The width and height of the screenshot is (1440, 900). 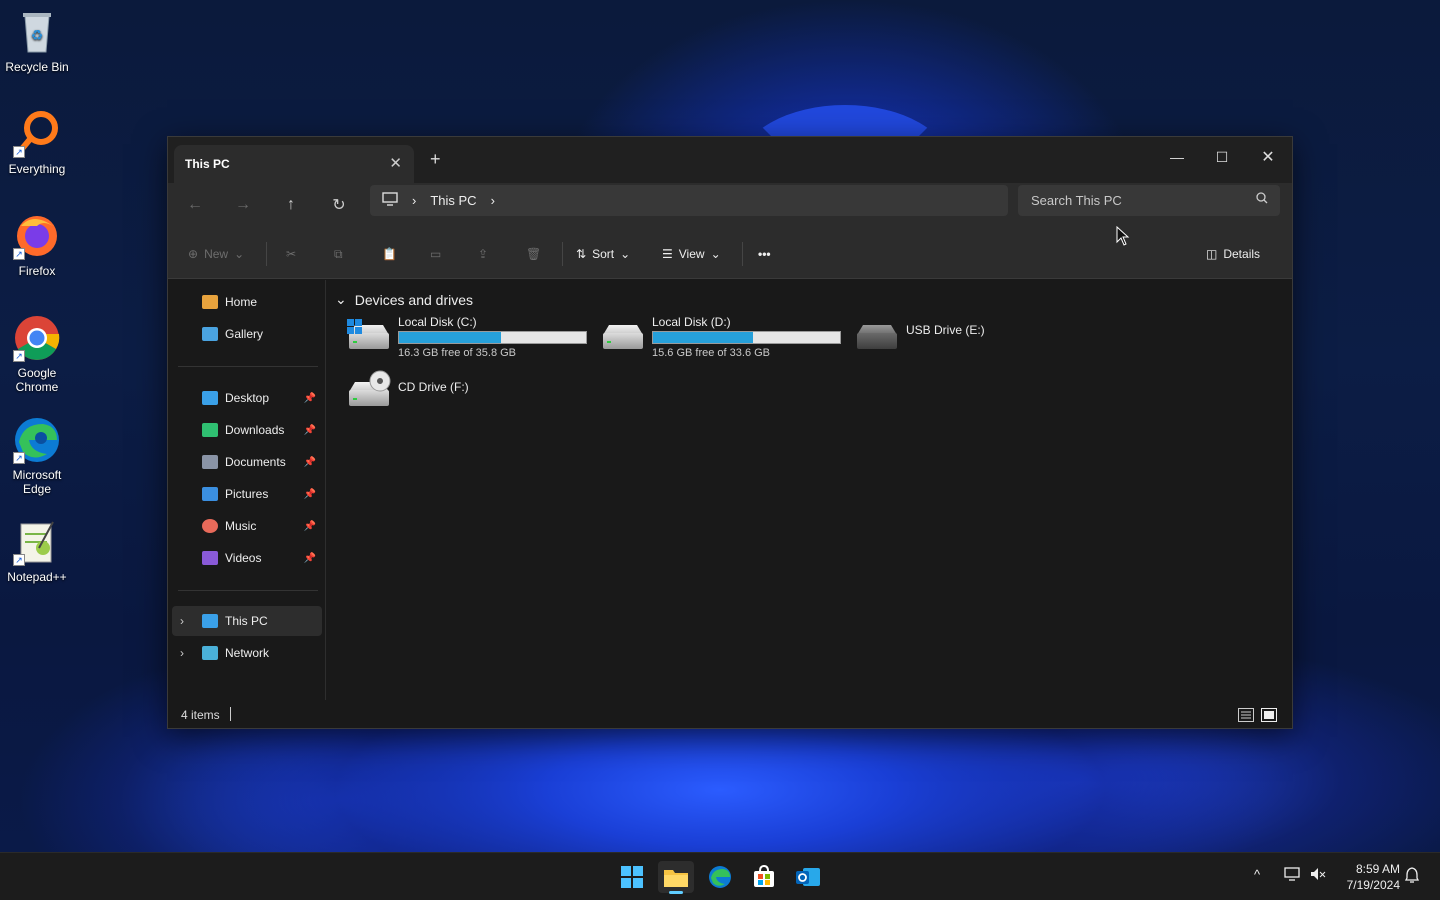 I want to click on more-options-button: •••, so click(x=764, y=254).